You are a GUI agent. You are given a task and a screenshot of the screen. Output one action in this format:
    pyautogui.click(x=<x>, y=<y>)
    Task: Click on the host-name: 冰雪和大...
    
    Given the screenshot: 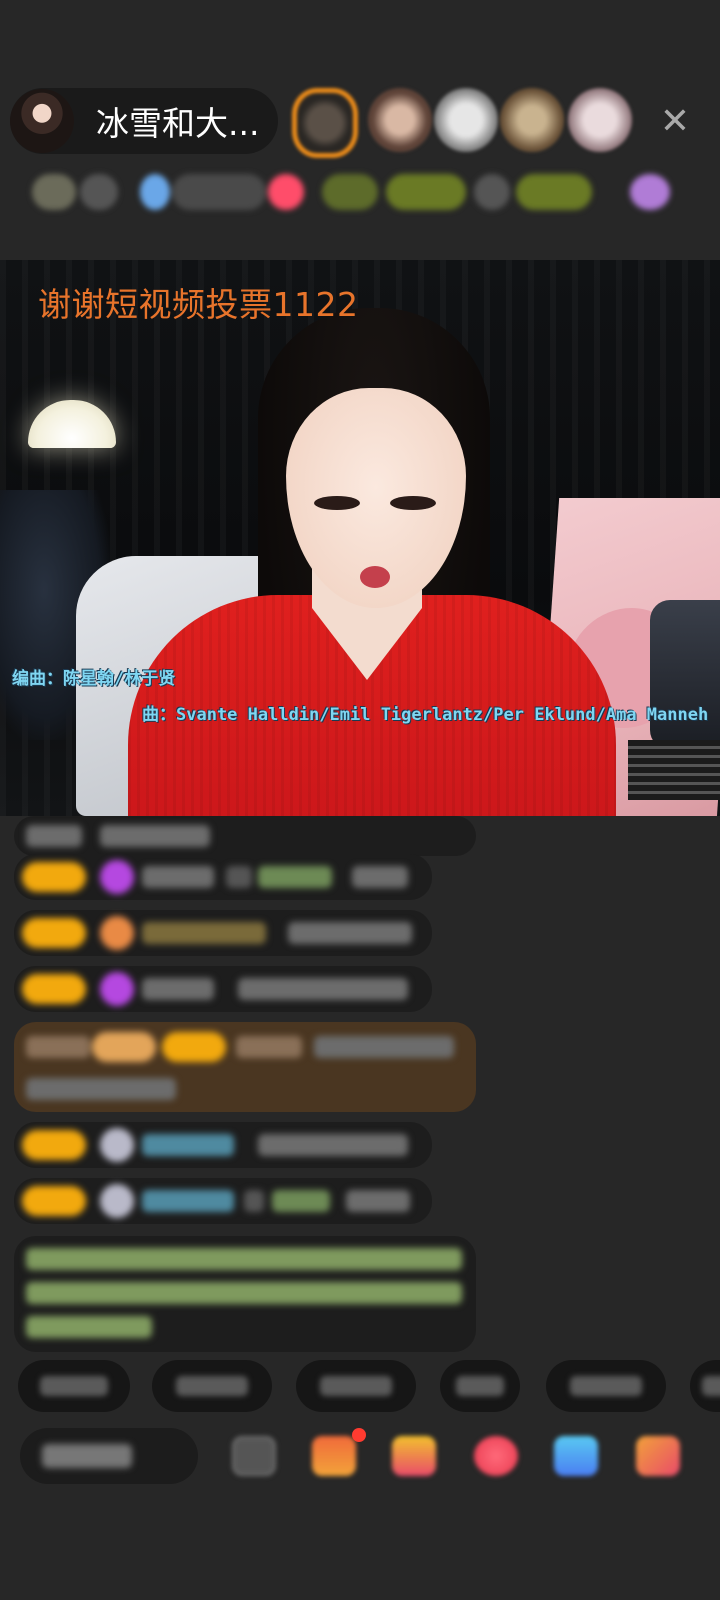 What is the action you would take?
    pyautogui.click(x=177, y=121)
    